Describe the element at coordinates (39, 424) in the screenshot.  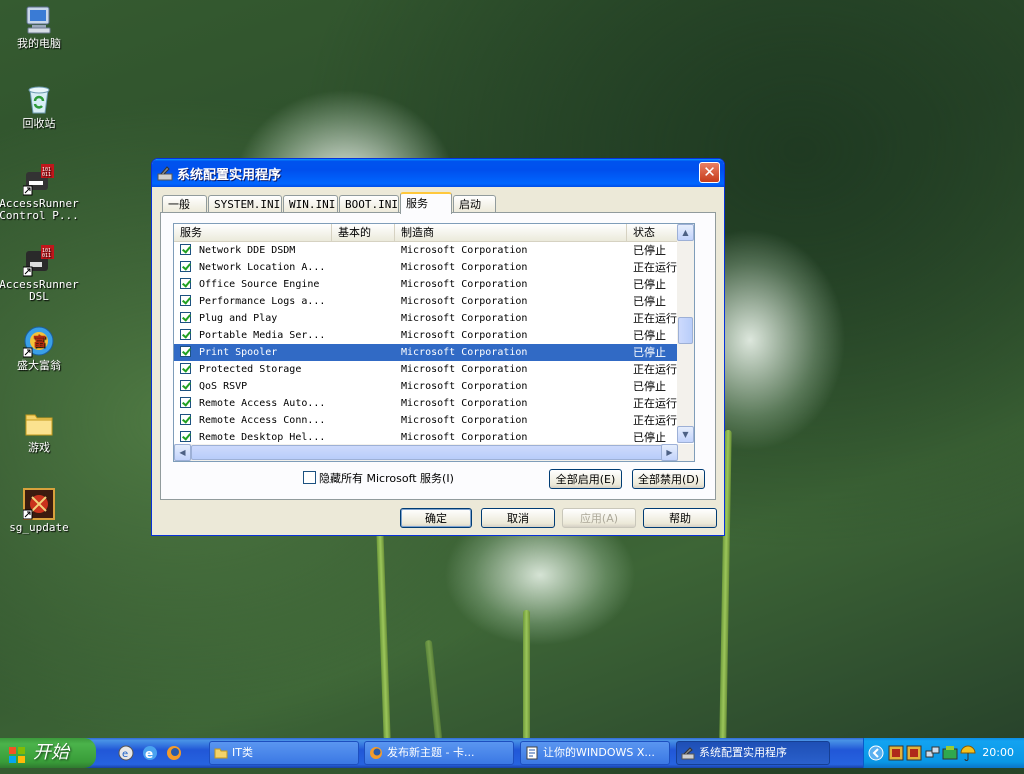
I see `folder-icon` at that location.